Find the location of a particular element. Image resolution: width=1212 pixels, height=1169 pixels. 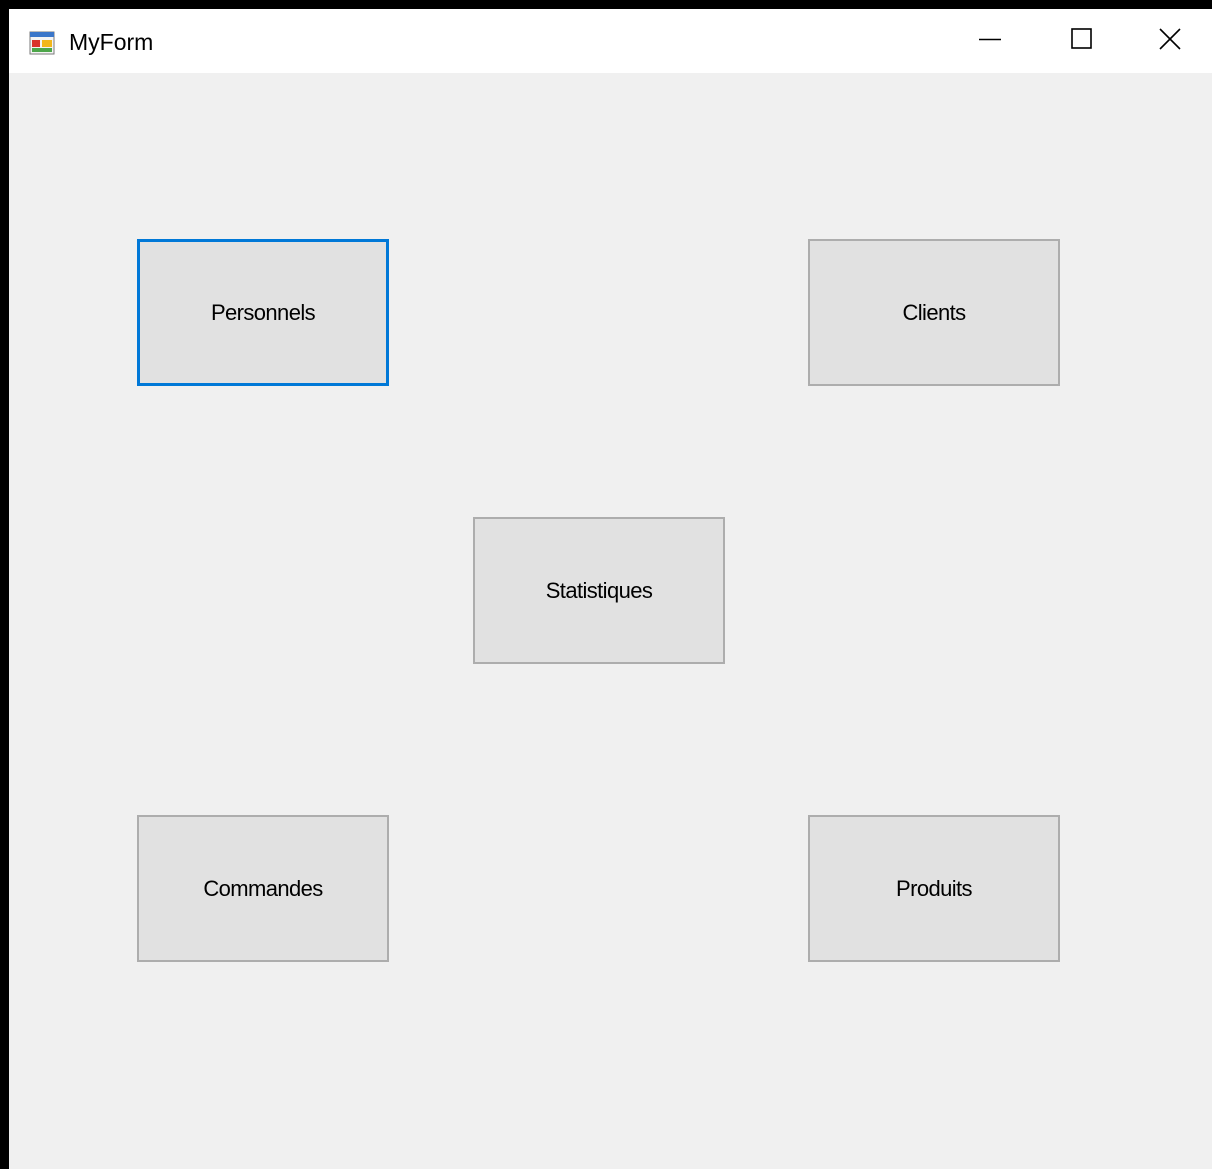

statistiques-button-label: Statistiques is located at coordinates (599, 590).